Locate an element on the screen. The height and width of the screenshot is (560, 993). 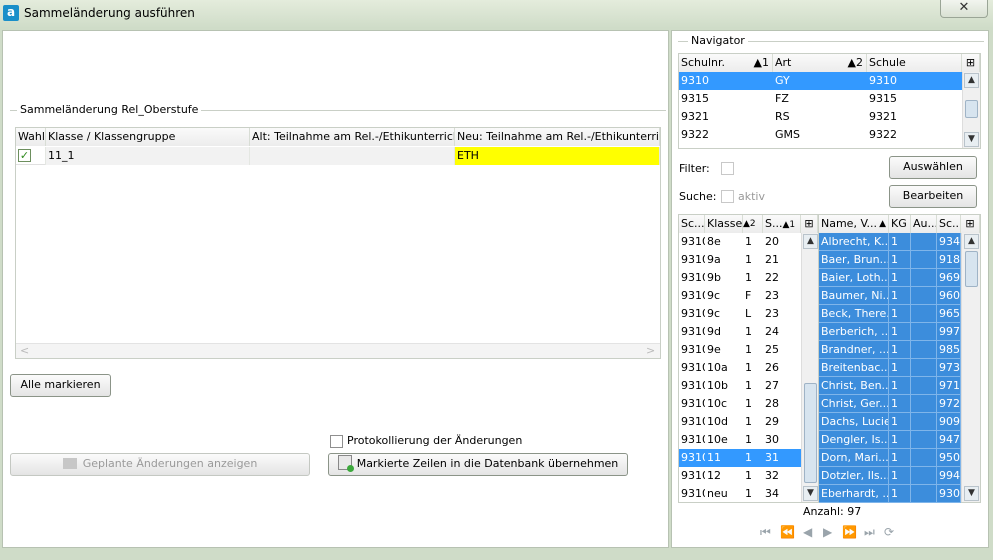
class-row: 931010b 1 27 is located at coordinates (740, 386).